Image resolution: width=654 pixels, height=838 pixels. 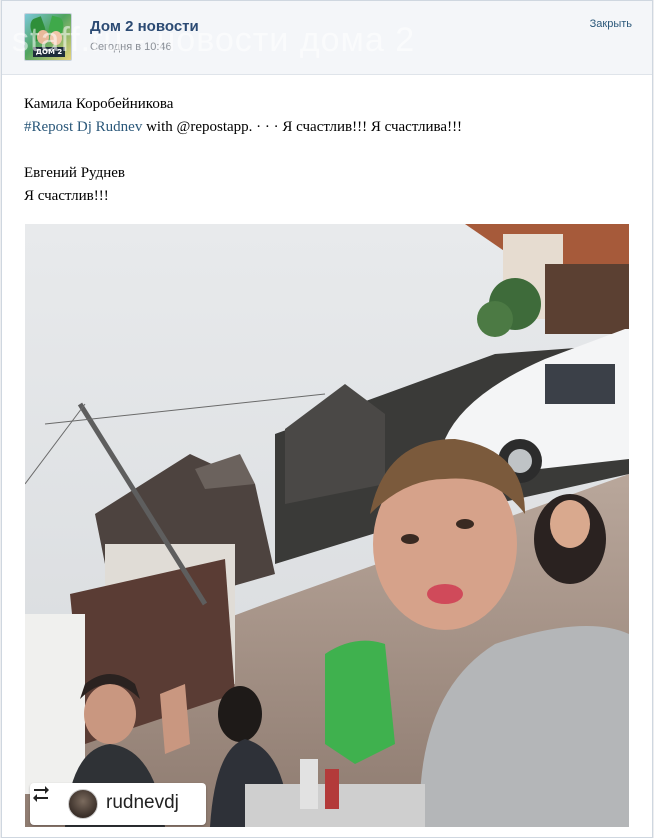 I want to click on group-avatar: ДОМ 2, so click(x=48, y=37).